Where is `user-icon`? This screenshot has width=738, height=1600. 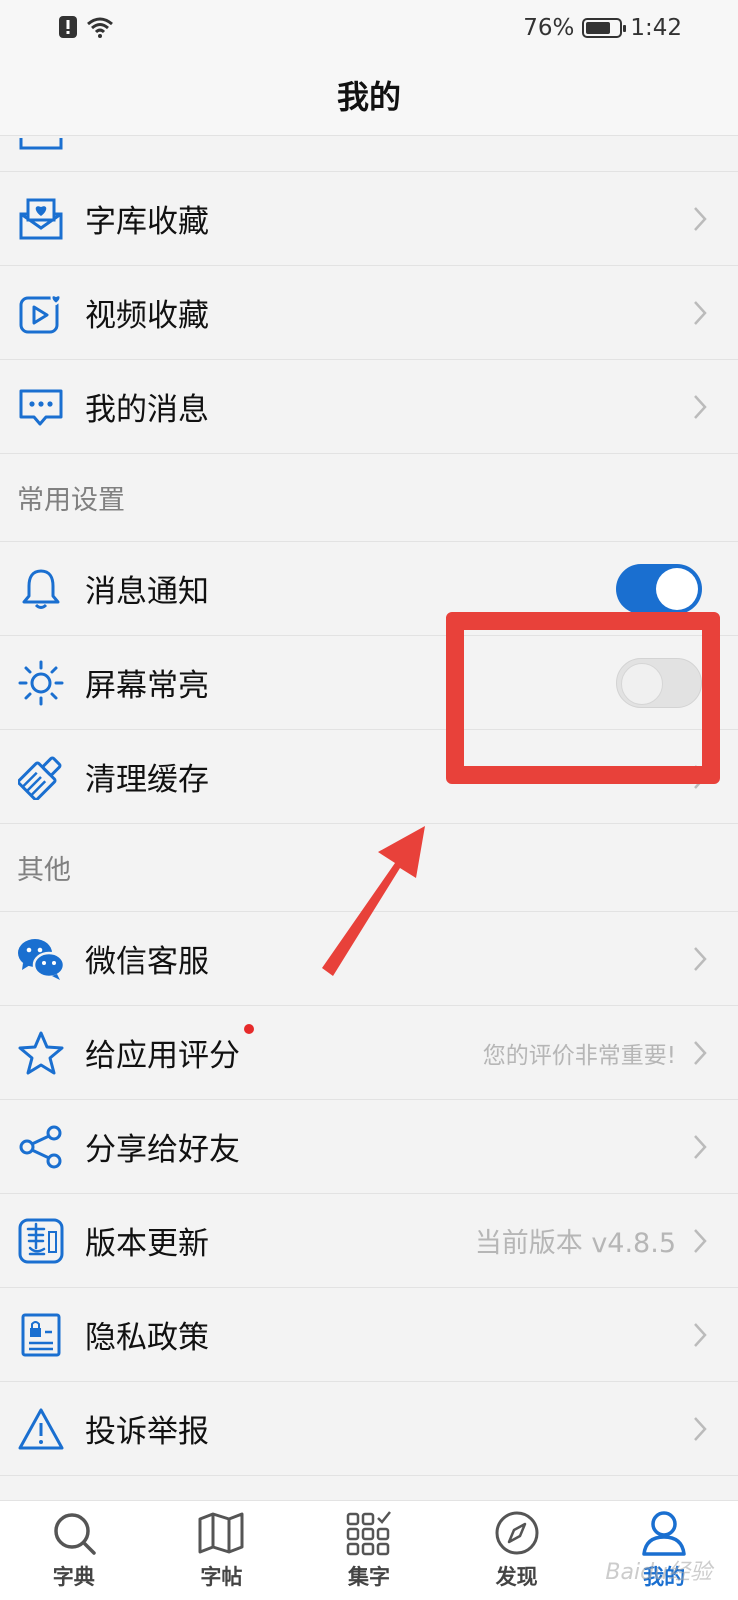 user-icon is located at coordinates (664, 1533).